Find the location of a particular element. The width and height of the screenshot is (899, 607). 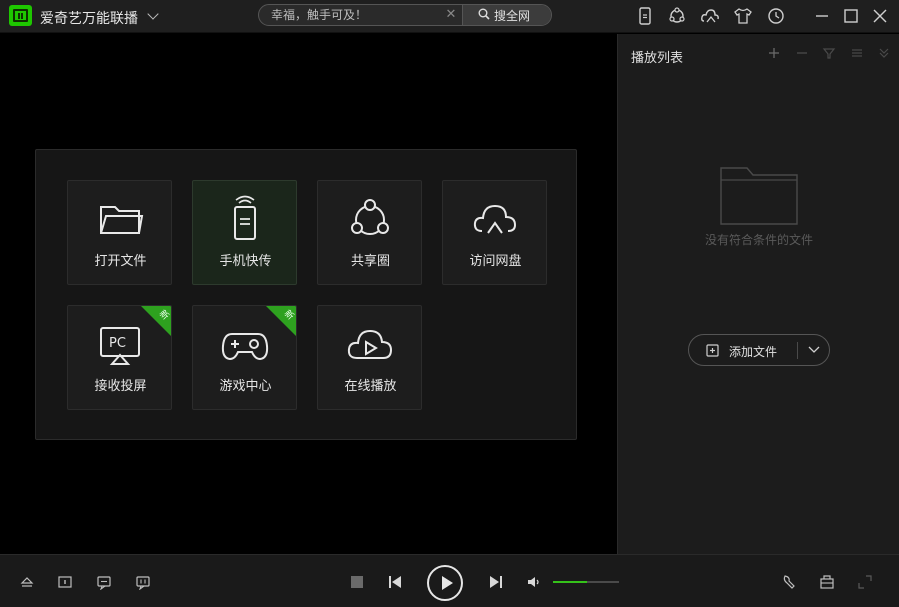

tile-share-circle: 共享圈 is located at coordinates (369, 232).